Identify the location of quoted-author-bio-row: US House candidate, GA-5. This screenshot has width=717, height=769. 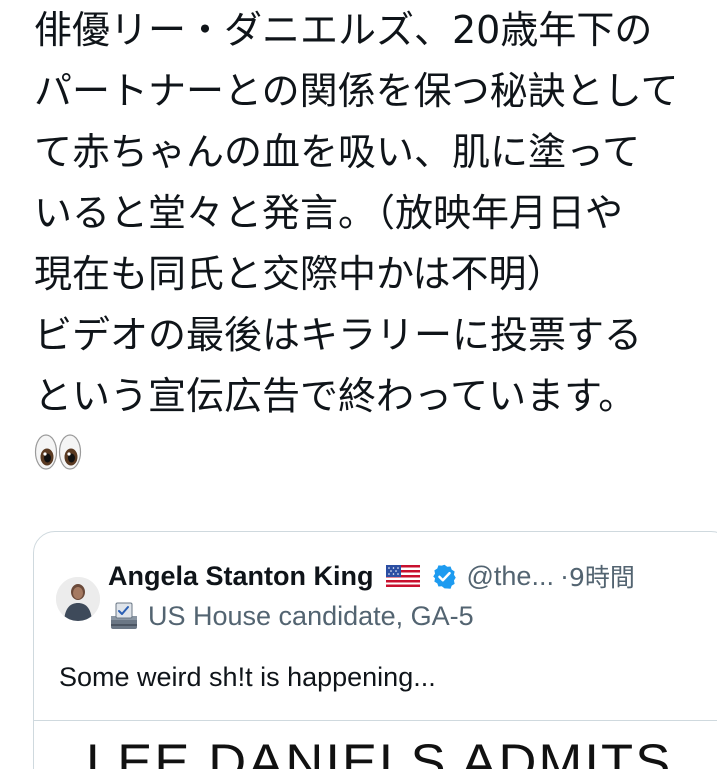
(291, 616).